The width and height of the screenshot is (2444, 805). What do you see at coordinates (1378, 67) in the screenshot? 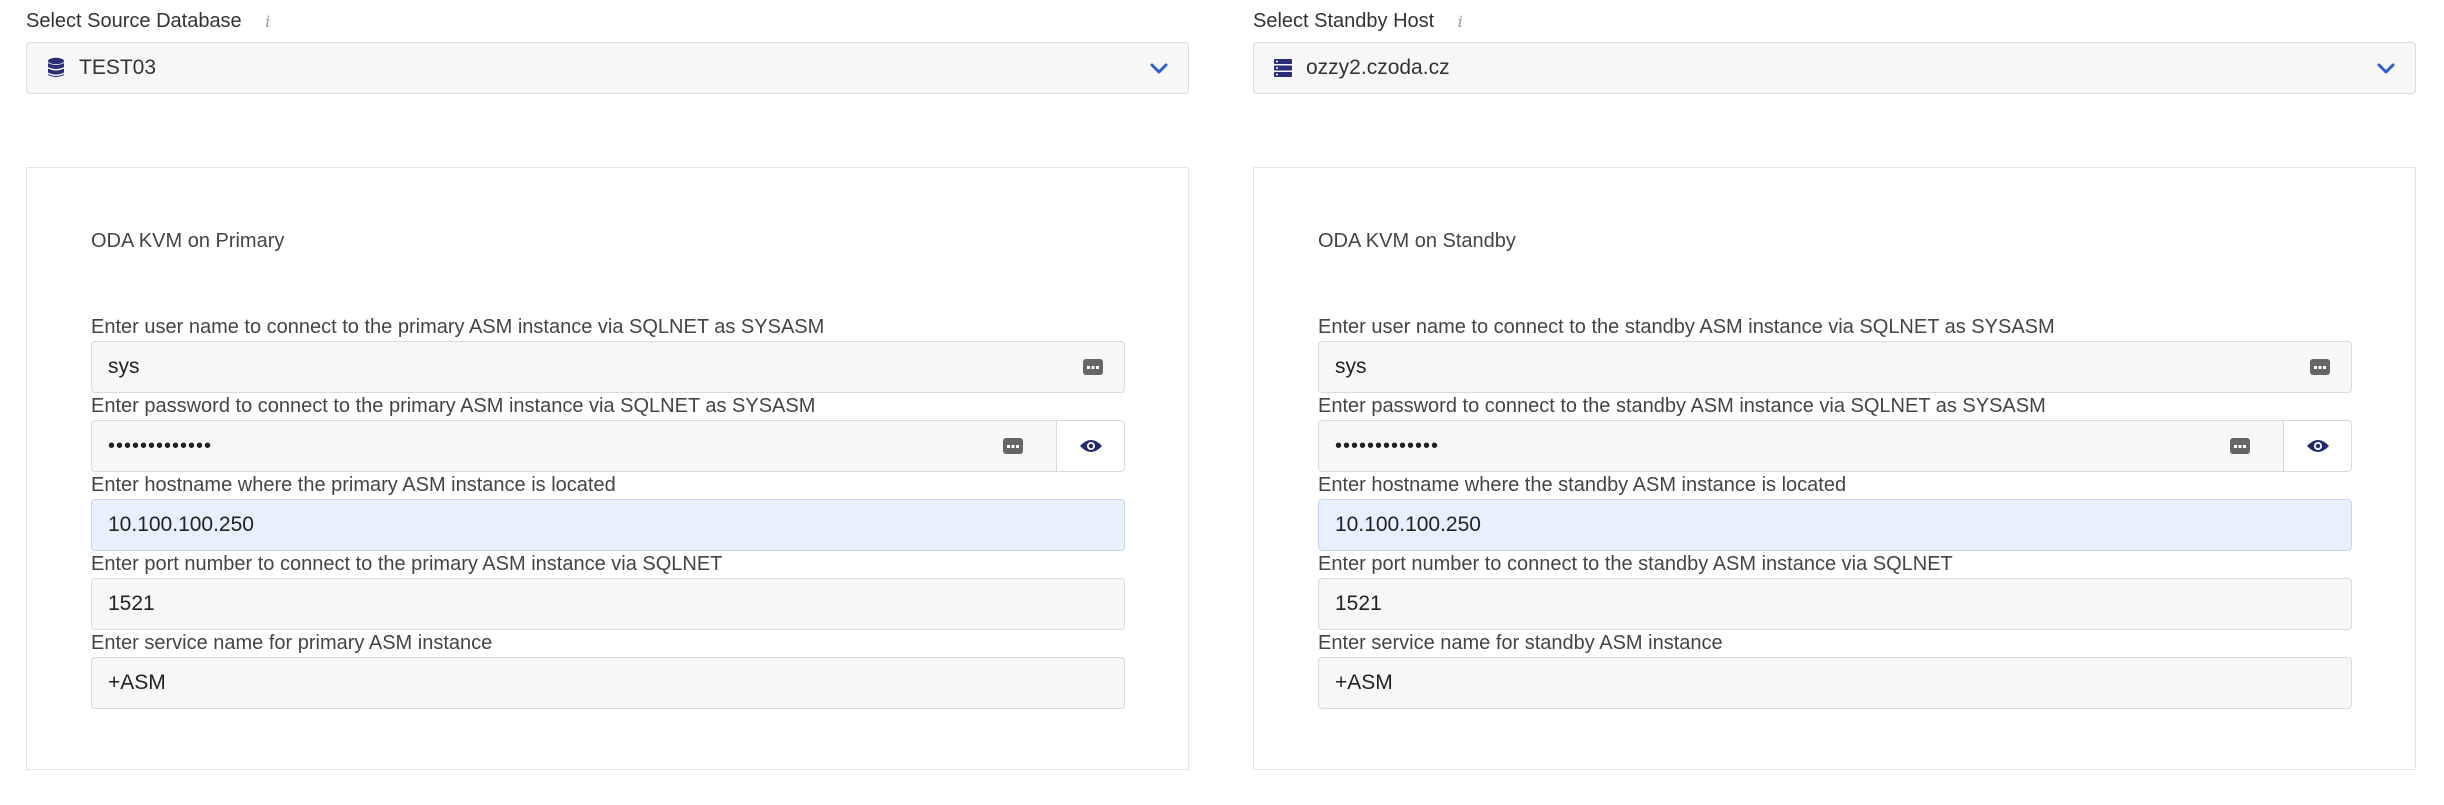
I see `standby-host-value: ozzy2.czoda.cz` at bounding box center [1378, 67].